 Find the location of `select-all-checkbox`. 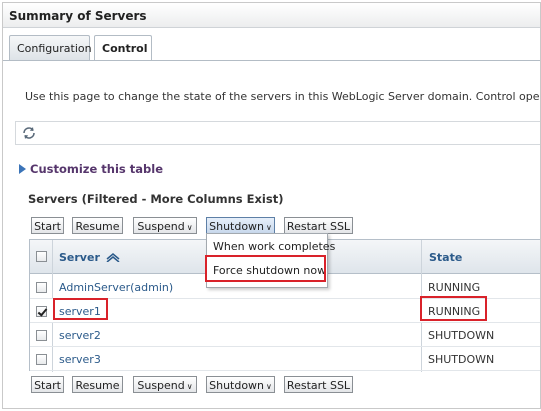

select-all-checkbox is located at coordinates (41, 256).